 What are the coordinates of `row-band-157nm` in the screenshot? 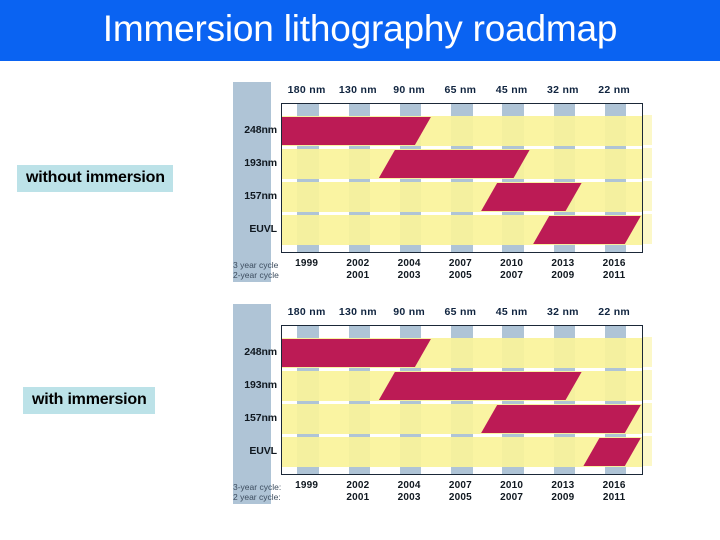 It's located at (462, 197).